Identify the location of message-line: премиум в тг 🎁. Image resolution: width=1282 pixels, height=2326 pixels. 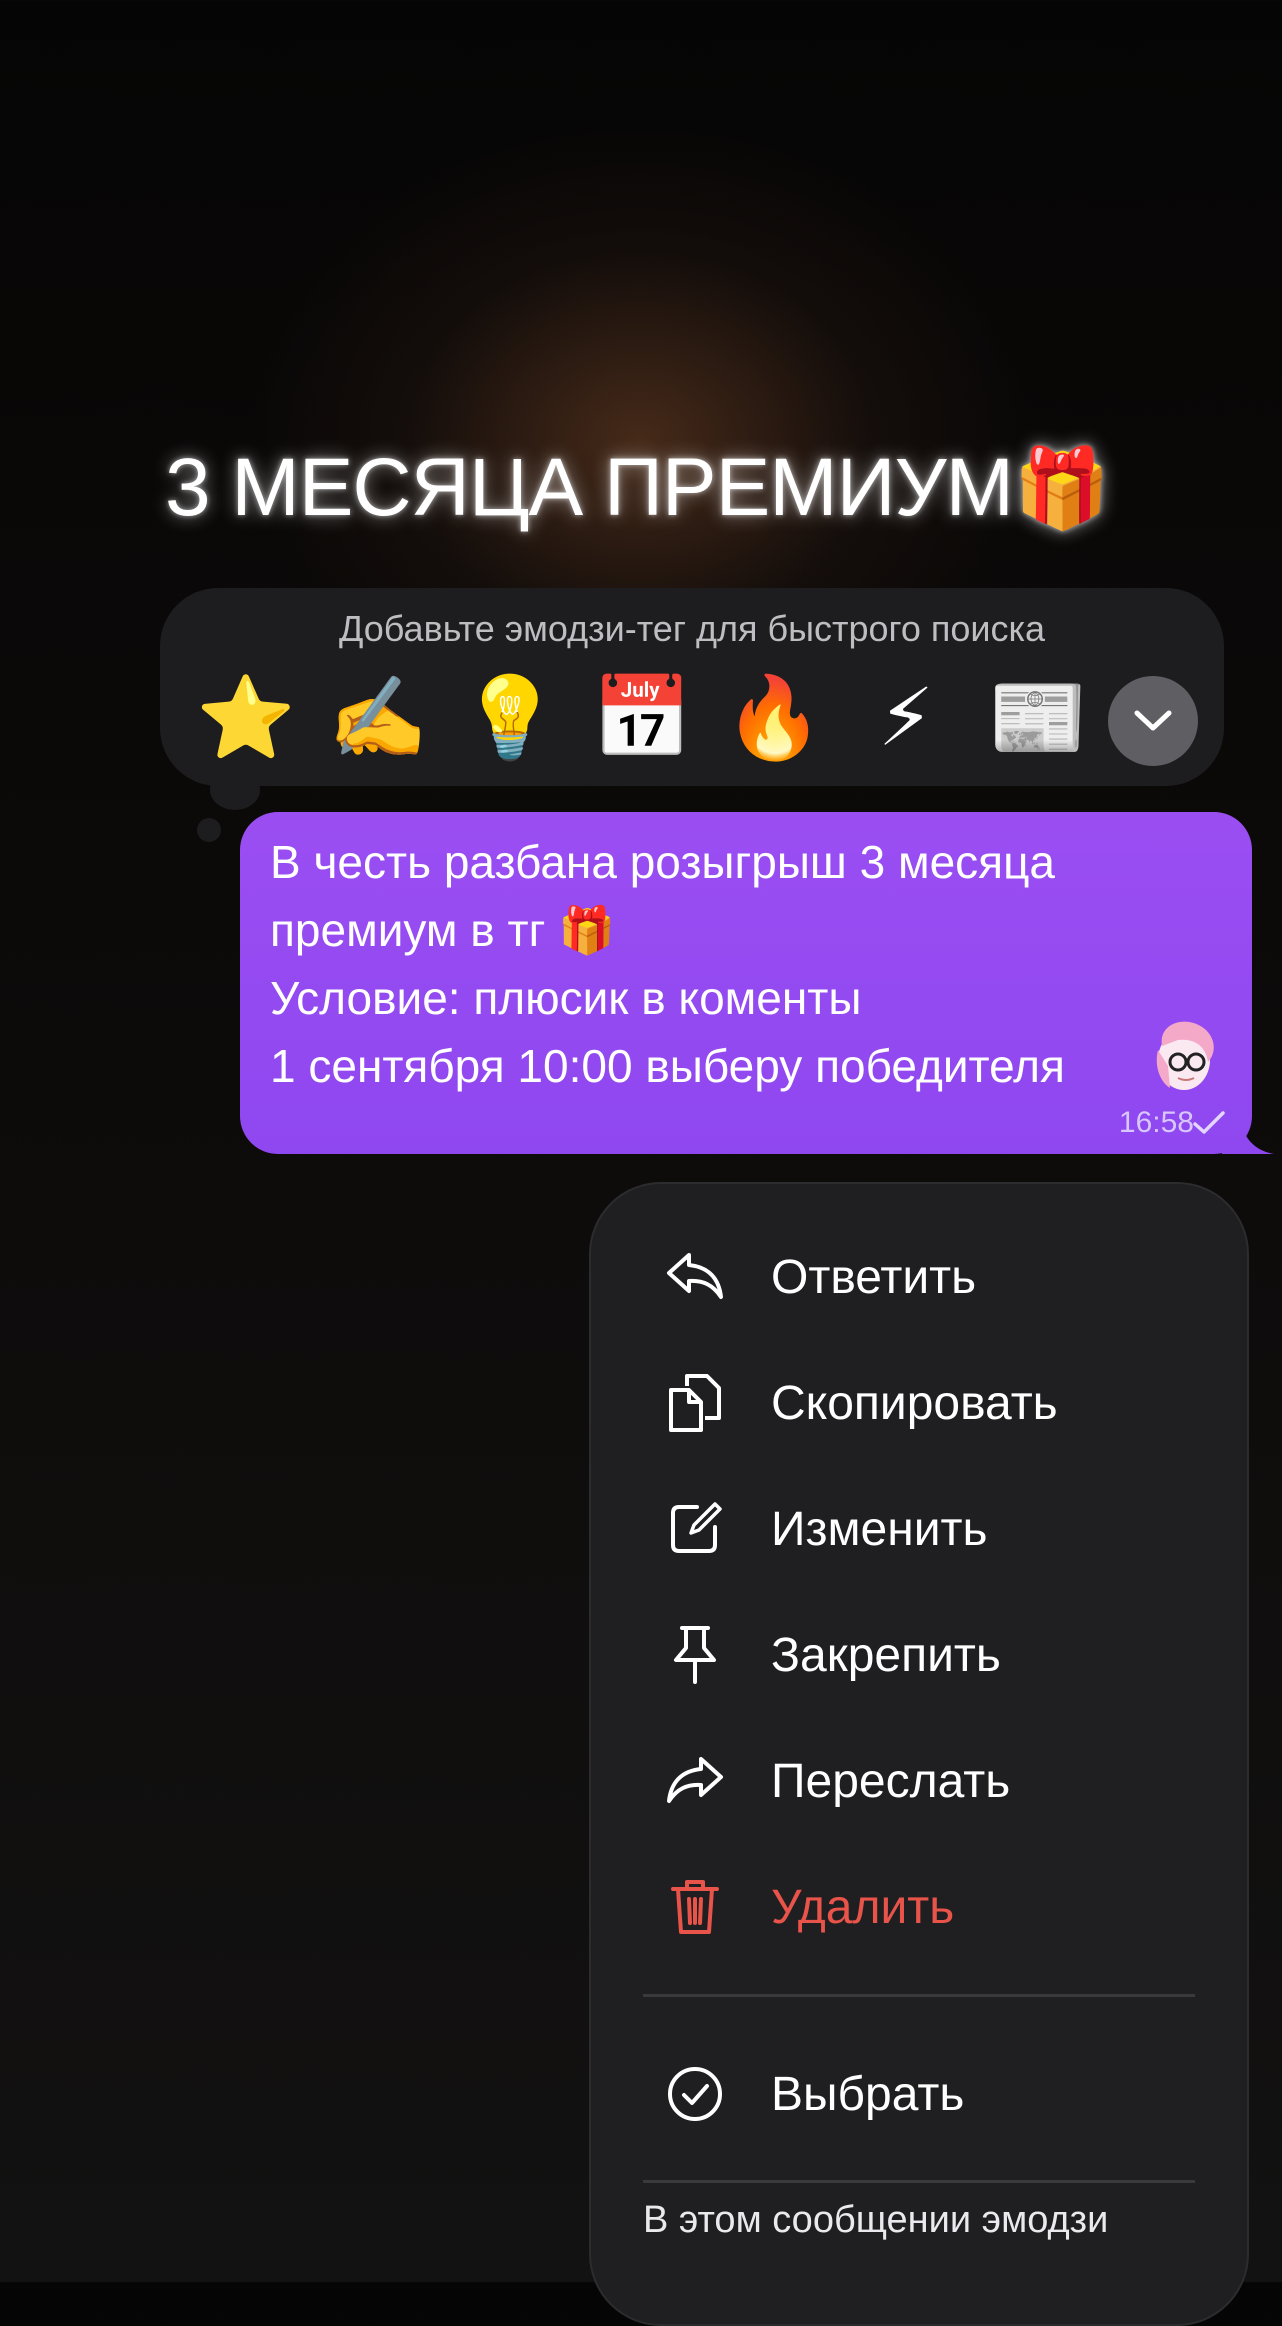
(443, 930).